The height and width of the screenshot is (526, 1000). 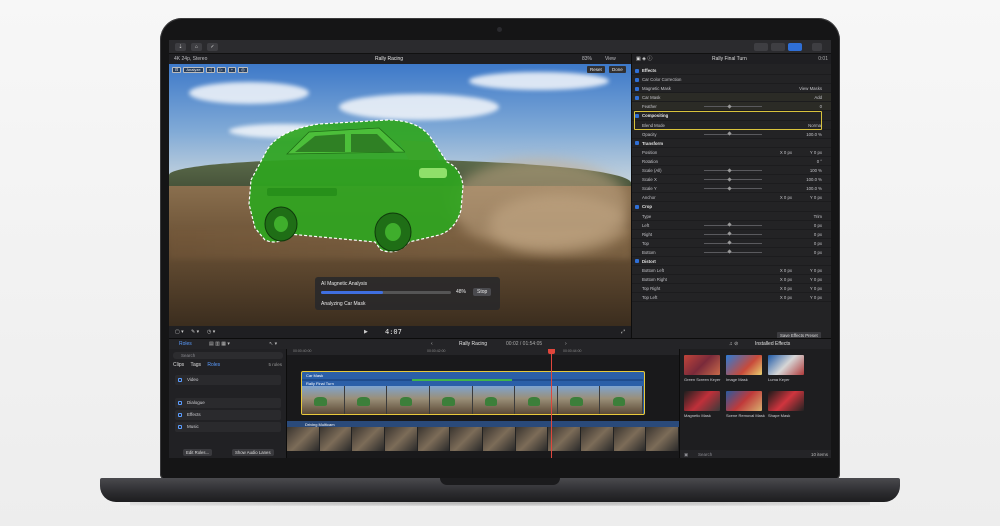 What do you see at coordinates (179, 332) in the screenshot?
I see `transform-tool-icon: ▢ ▾` at bounding box center [179, 332].